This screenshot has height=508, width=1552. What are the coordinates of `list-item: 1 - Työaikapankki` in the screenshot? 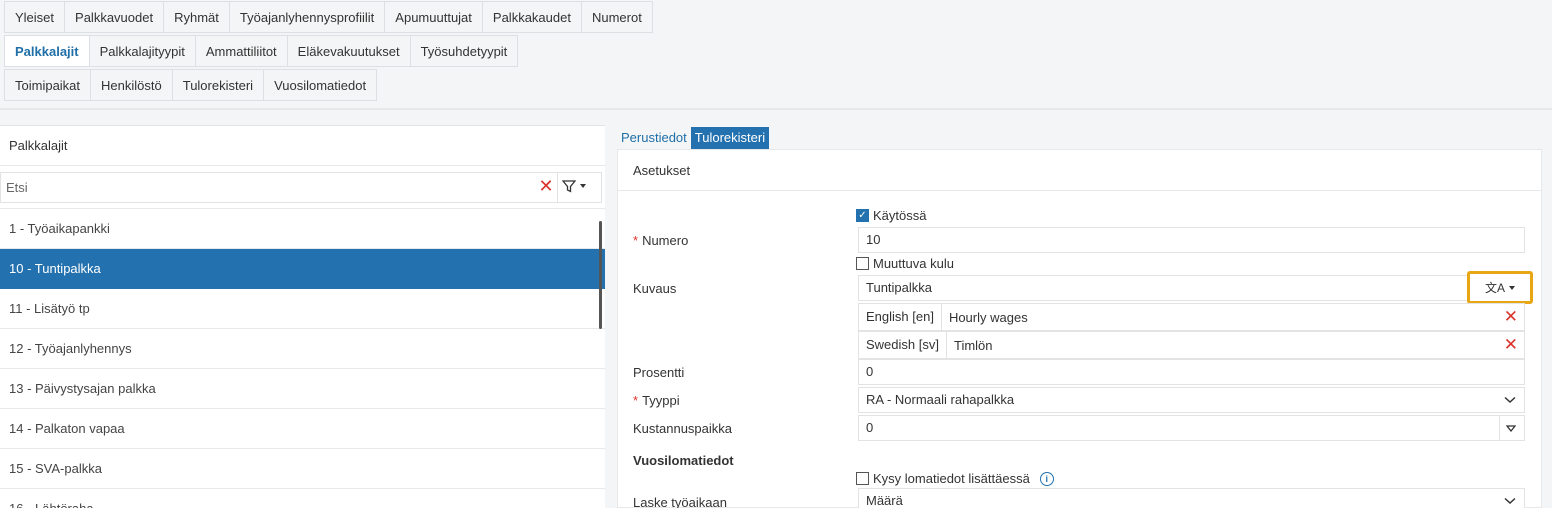 It's located at (302, 229).